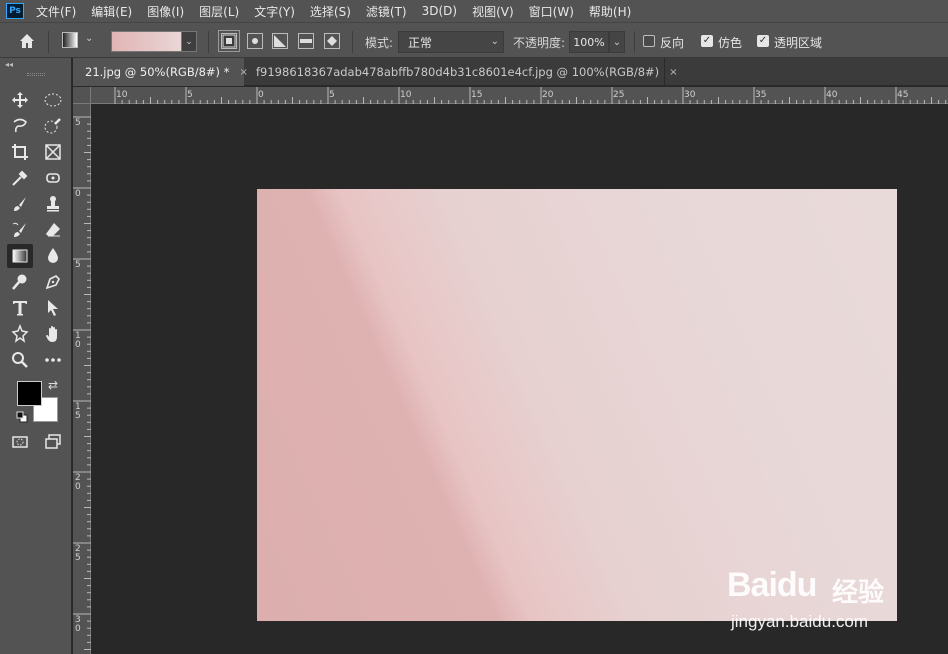 This screenshot has width=948, height=654. What do you see at coordinates (111, 11) in the screenshot?
I see `menu-edit: 编辑(E)` at bounding box center [111, 11].